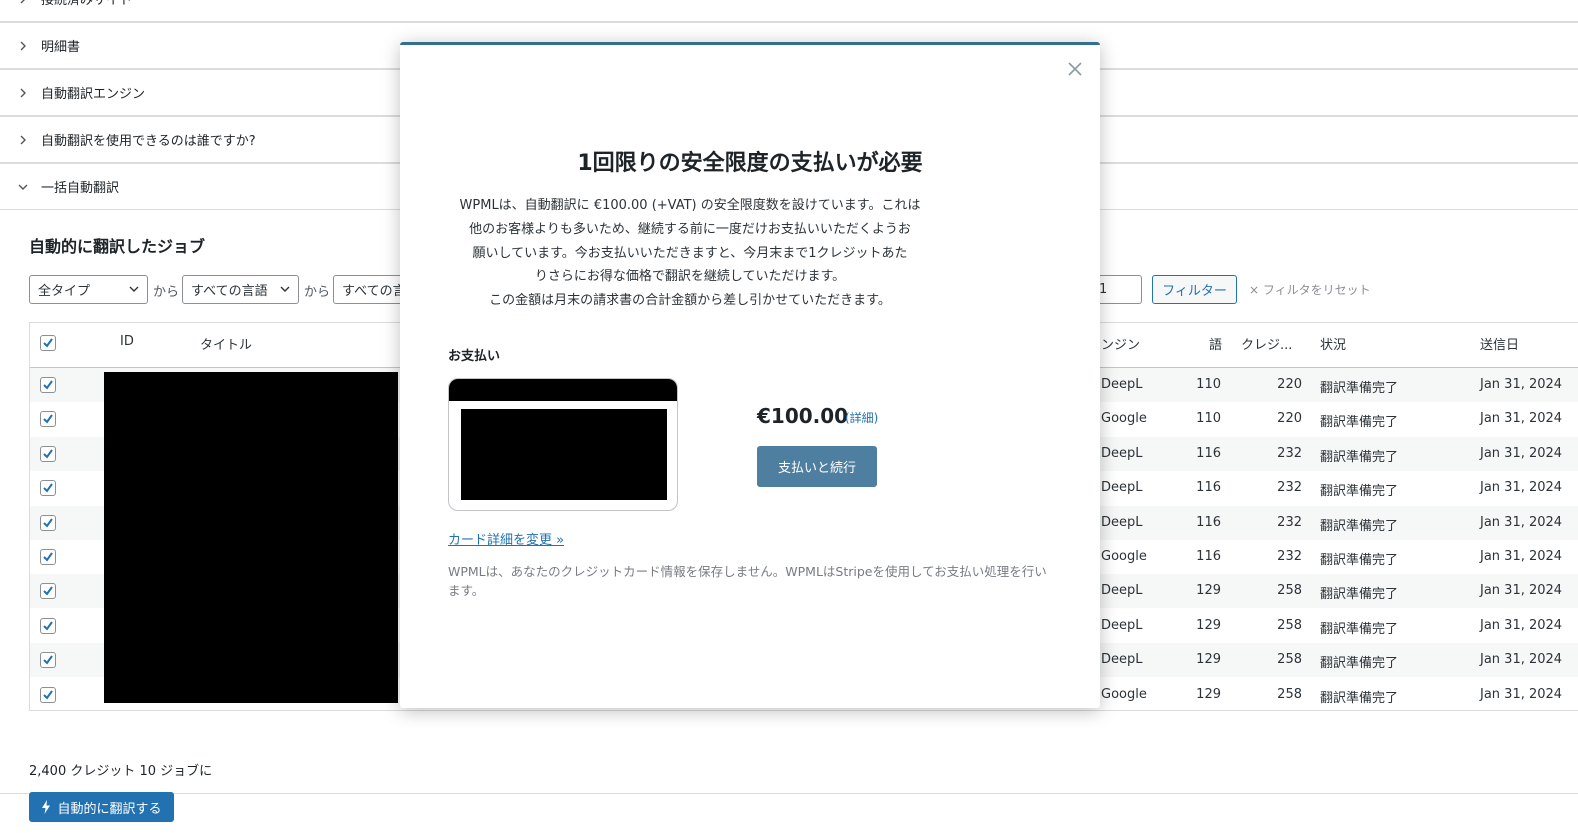  I want to click on description-line: 他のお客様よりも多いため、継続する前に一度だけお支払いいただくようお, so click(690, 229).